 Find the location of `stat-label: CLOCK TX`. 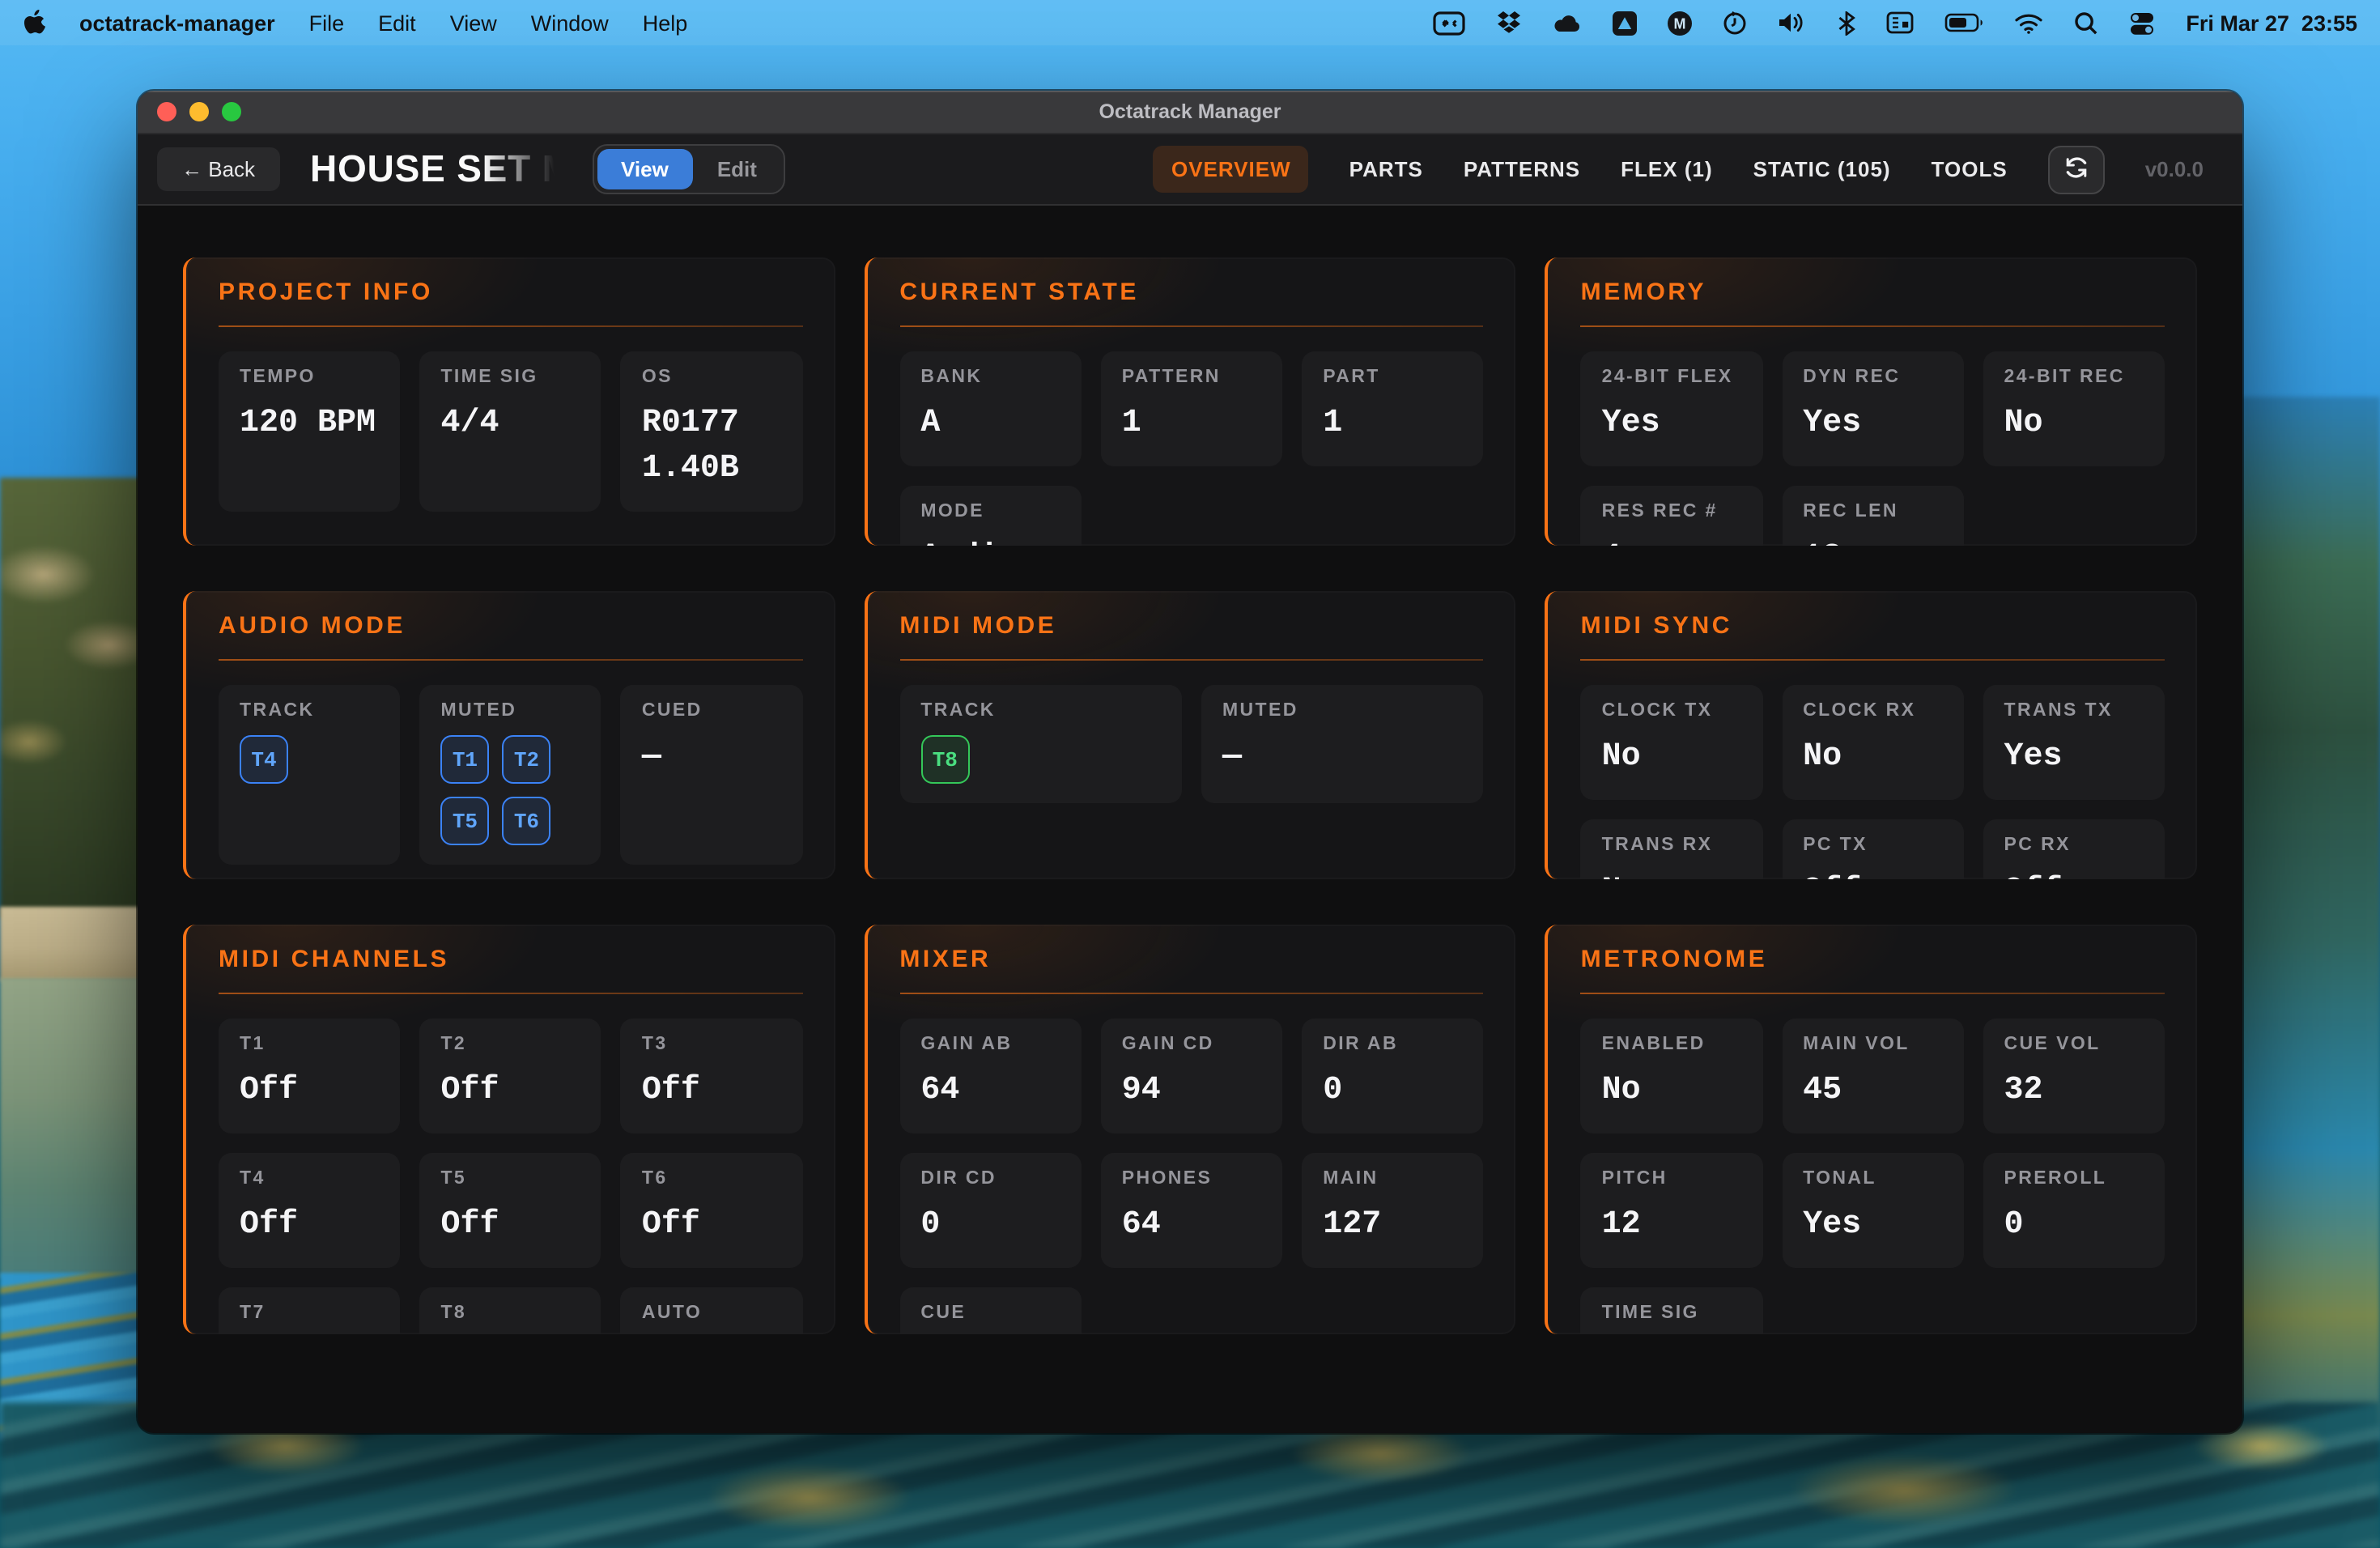

stat-label: CLOCK TX is located at coordinates (1657, 711).